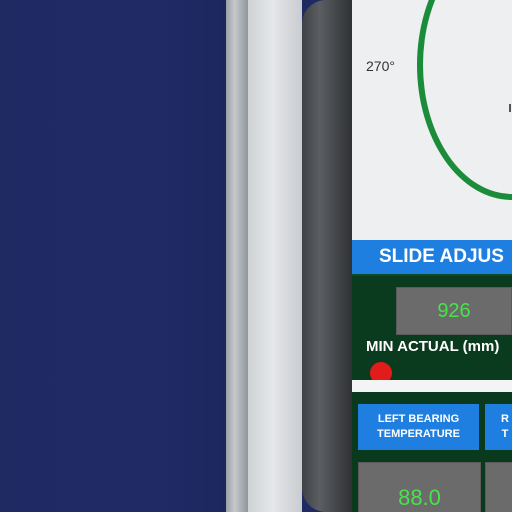 Image resolution: width=512 pixels, height=512 pixels. Describe the element at coordinates (464, 100) in the screenshot. I see `dial-ring` at that location.